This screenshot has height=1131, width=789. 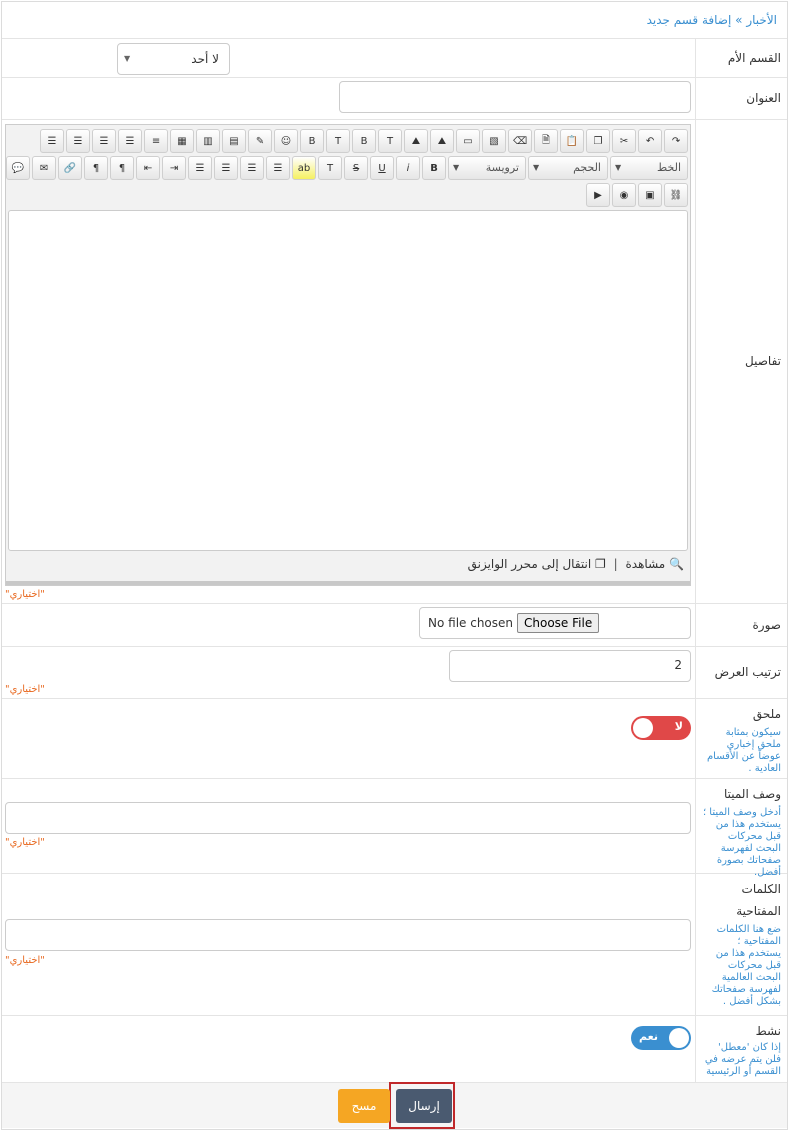 What do you see at coordinates (234, 141) in the screenshot?
I see `code-icon: ▤` at bounding box center [234, 141].